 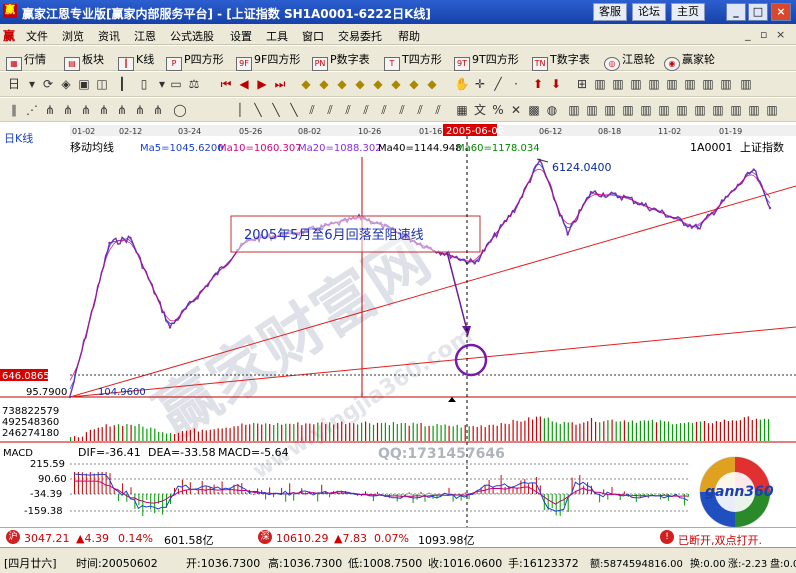 What do you see at coordinates (109, 36) in the screenshot?
I see `menu-info: 资讯` at bounding box center [109, 36].